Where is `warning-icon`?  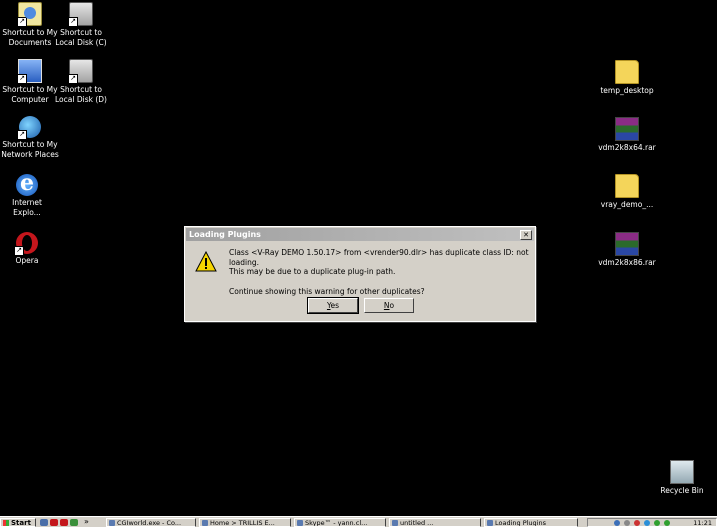 warning-icon is located at coordinates (206, 261).